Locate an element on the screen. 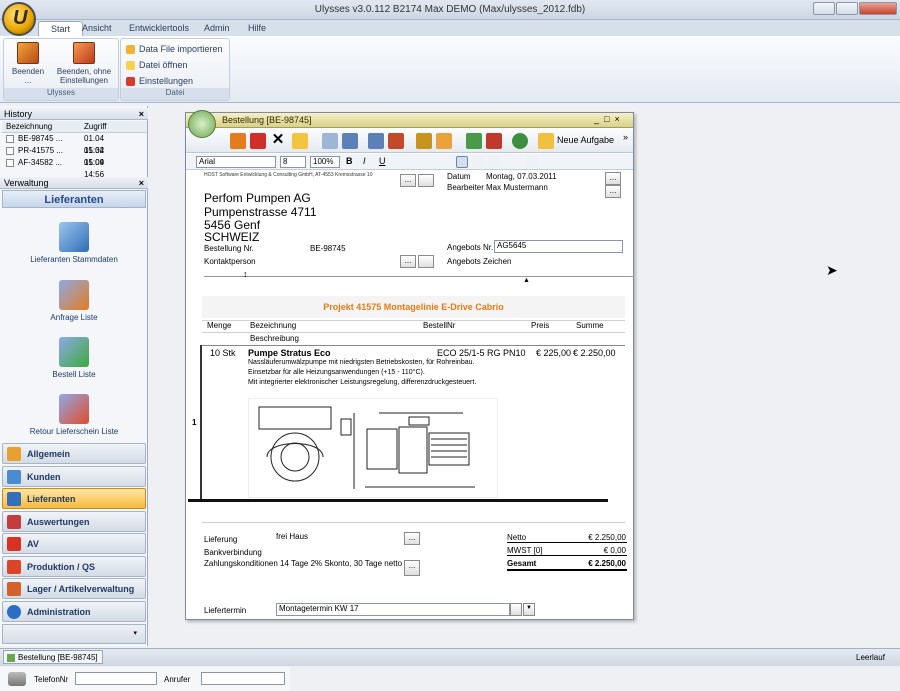 The width and height of the screenshot is (900, 691). datum-value: Montag, 07.03.2011 is located at coordinates (521, 176).